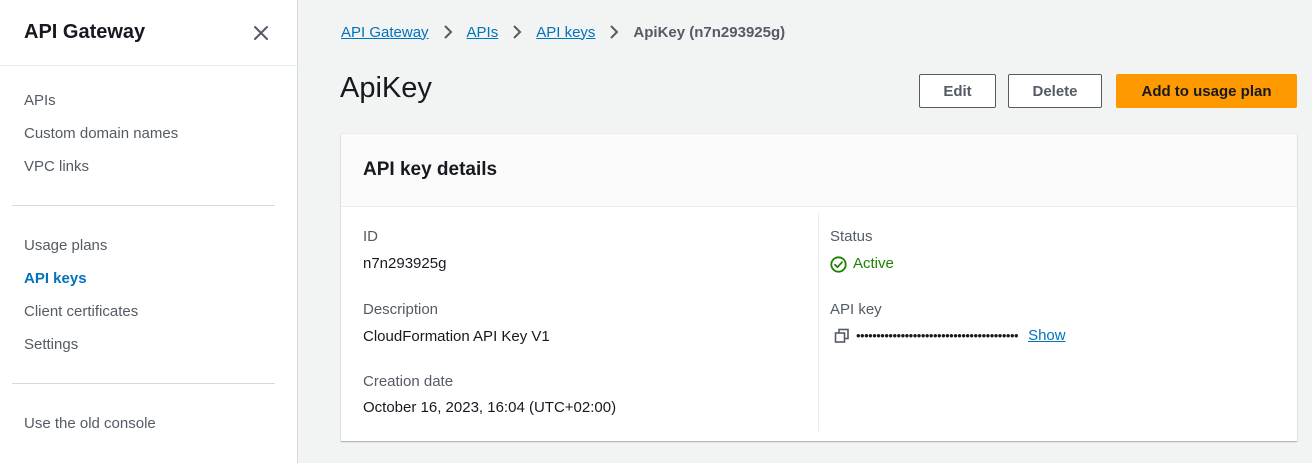 Image resolution: width=1312 pixels, height=463 pixels. Describe the element at coordinates (709, 32) in the screenshot. I see `breadcrumb-current: ApiKey (n7n293925g)` at that location.